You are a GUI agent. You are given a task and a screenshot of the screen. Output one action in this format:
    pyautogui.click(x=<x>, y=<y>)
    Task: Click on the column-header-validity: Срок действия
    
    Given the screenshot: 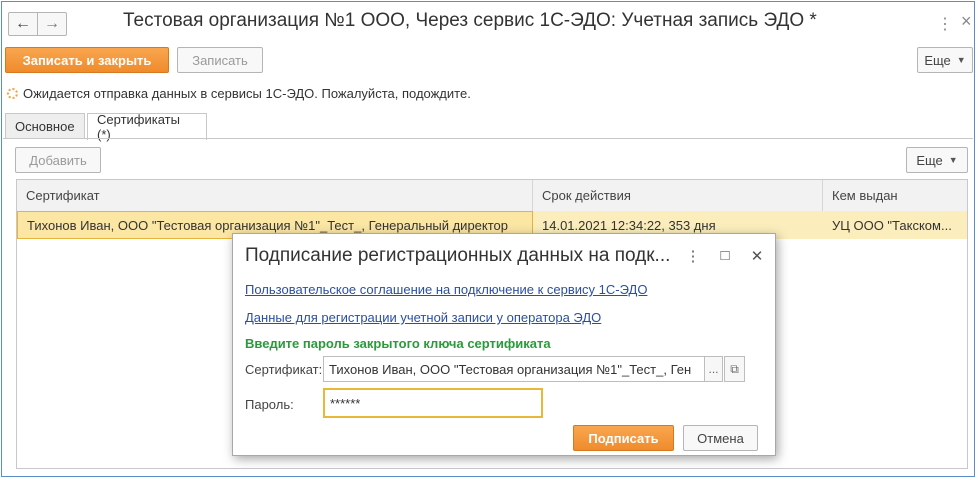 What is the action you would take?
    pyautogui.click(x=678, y=195)
    